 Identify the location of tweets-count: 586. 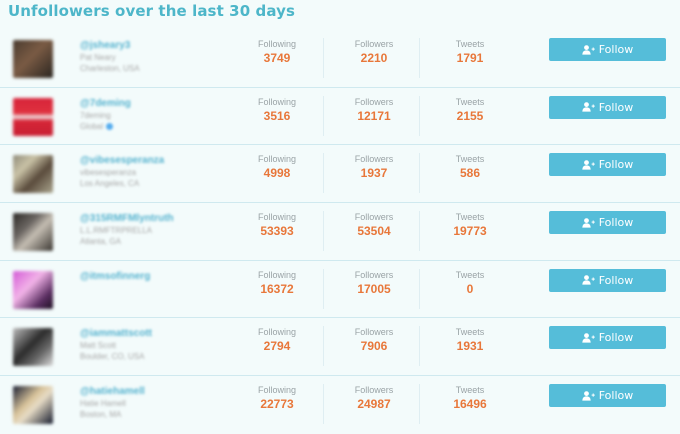
(470, 173).